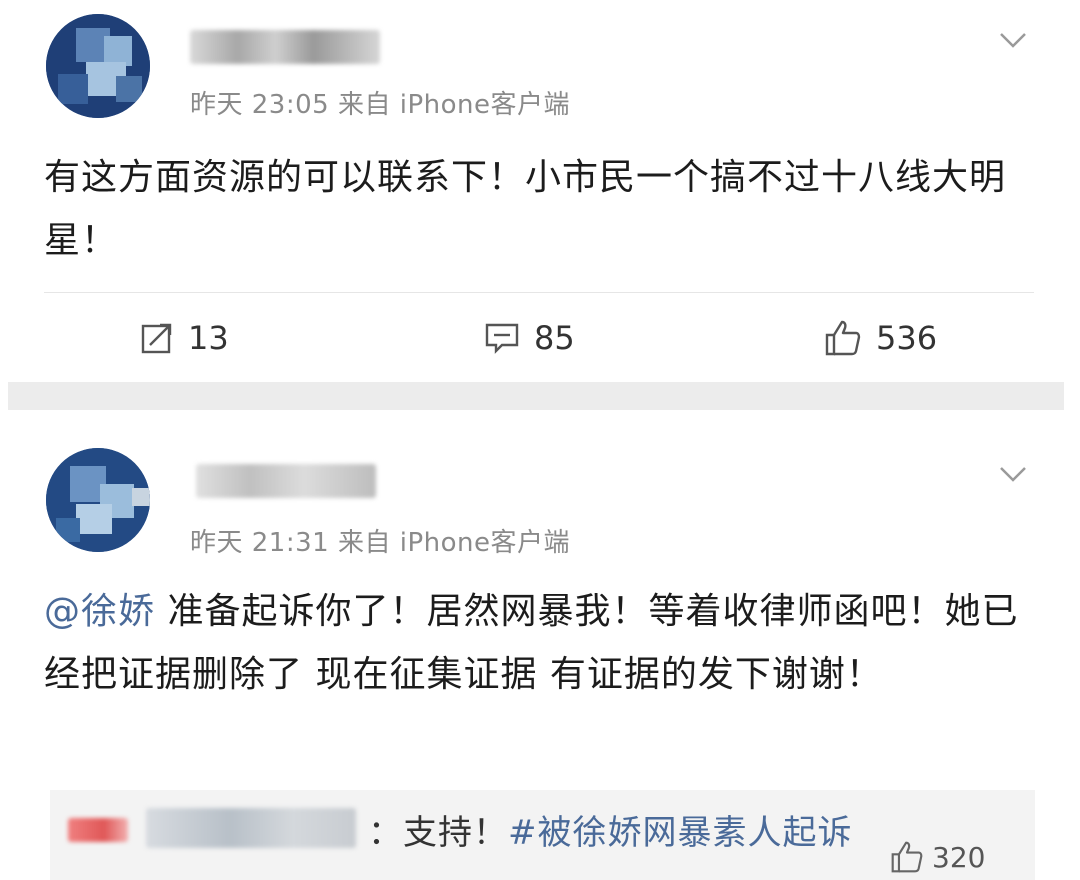  Describe the element at coordinates (907, 338) in the screenshot. I see `like-count: 536` at that location.